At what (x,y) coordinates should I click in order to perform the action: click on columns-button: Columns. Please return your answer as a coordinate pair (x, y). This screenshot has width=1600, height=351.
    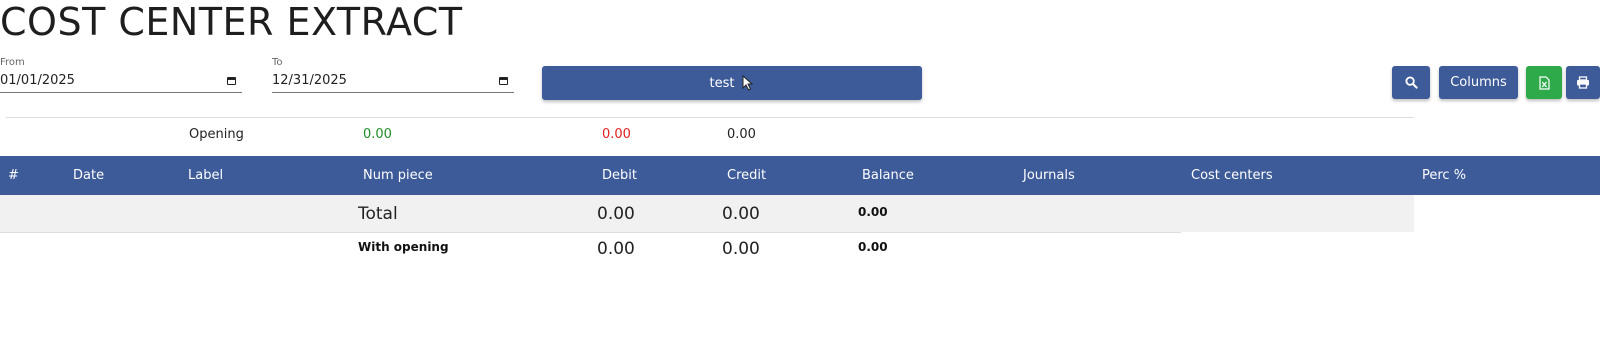
    Looking at the image, I should click on (1478, 82).